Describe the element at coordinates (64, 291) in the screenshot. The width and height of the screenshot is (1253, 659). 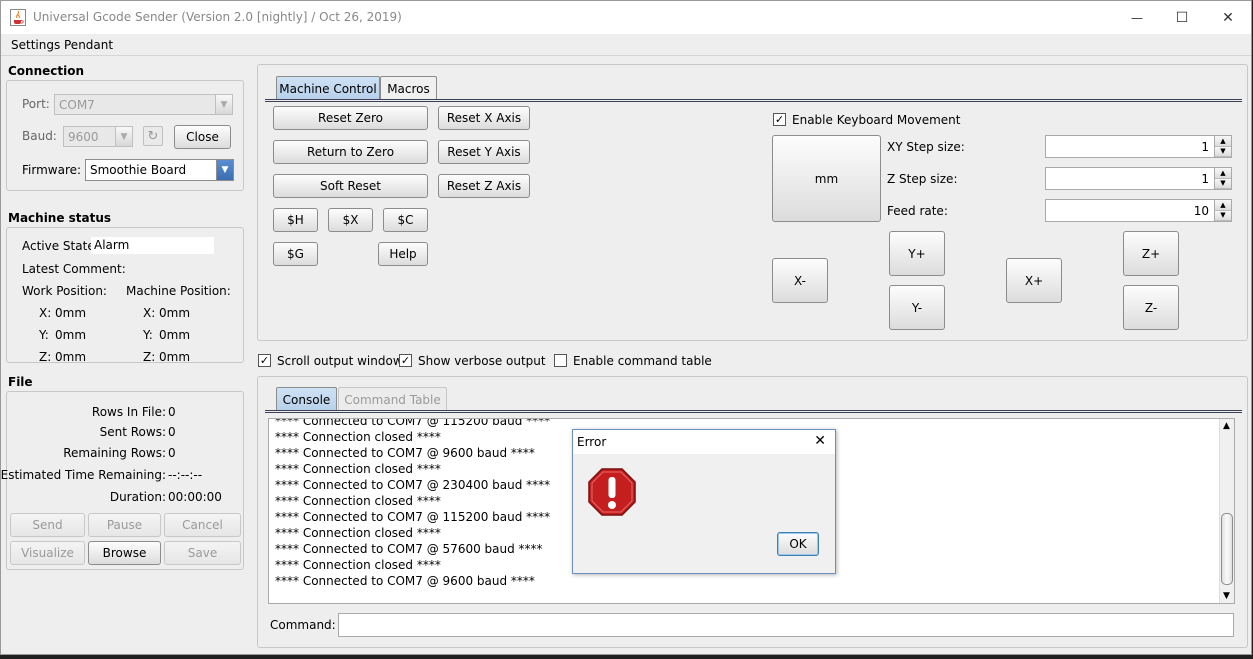
I see `work-position-label: Work Position:` at that location.